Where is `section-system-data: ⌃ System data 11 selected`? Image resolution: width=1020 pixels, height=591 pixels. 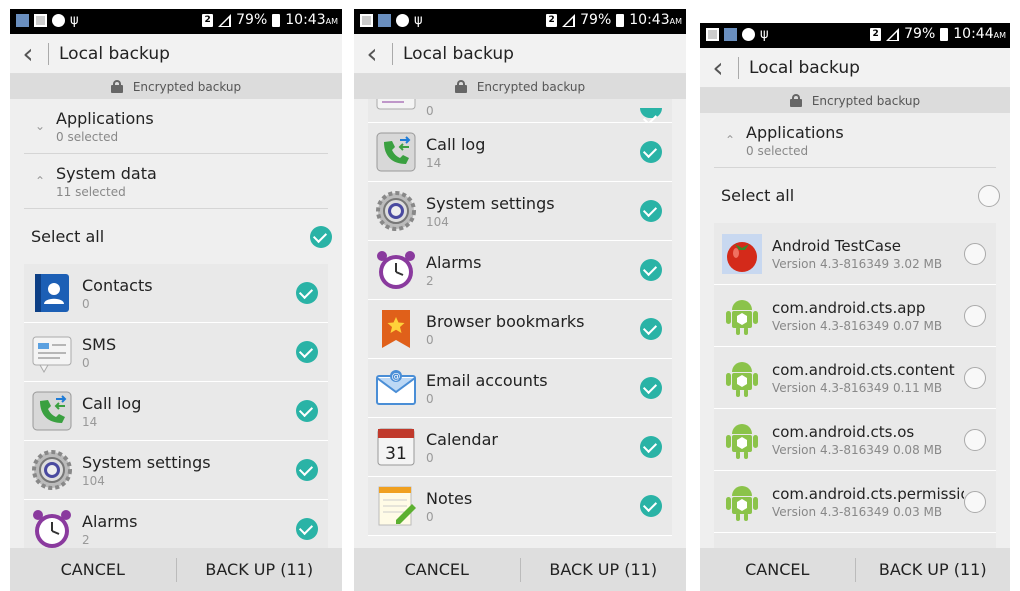 section-system-data: ⌃ System data 11 selected is located at coordinates (176, 181).